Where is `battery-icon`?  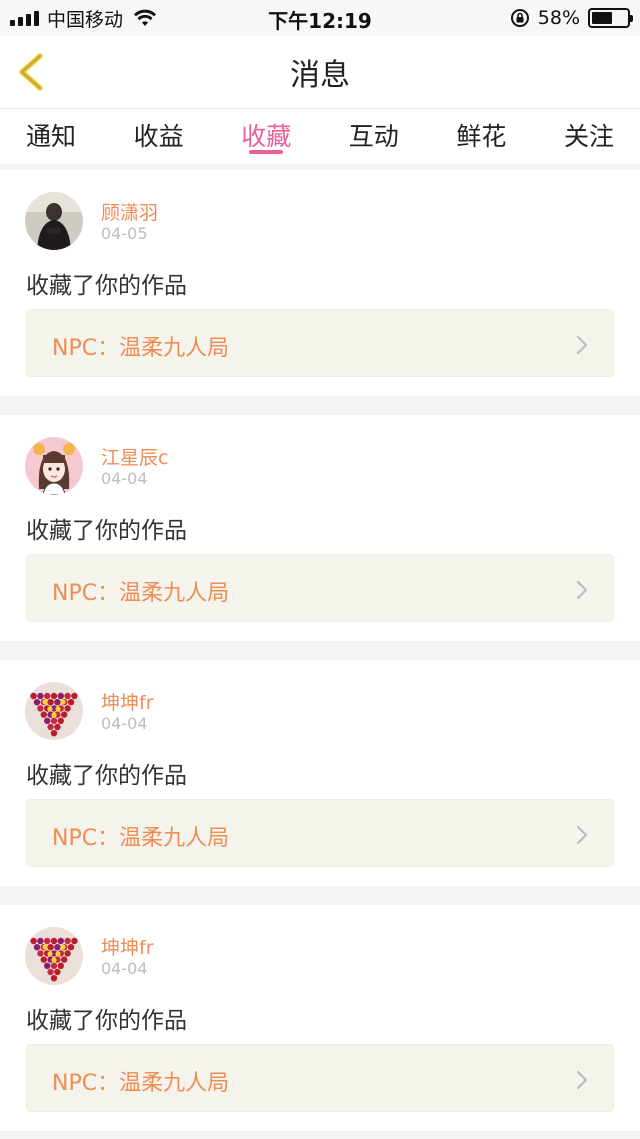
battery-icon is located at coordinates (610, 18).